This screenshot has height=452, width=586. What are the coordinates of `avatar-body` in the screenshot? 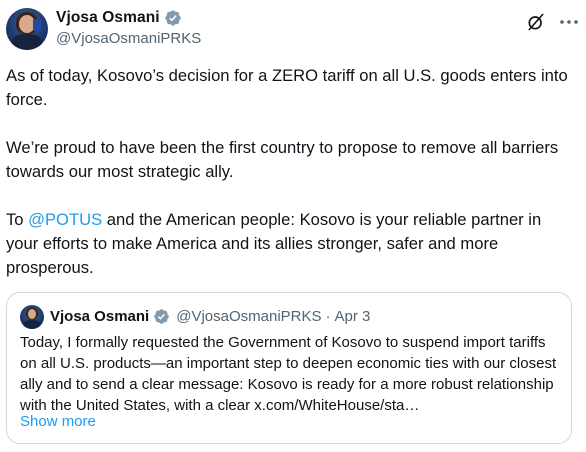 It's located at (27, 42).